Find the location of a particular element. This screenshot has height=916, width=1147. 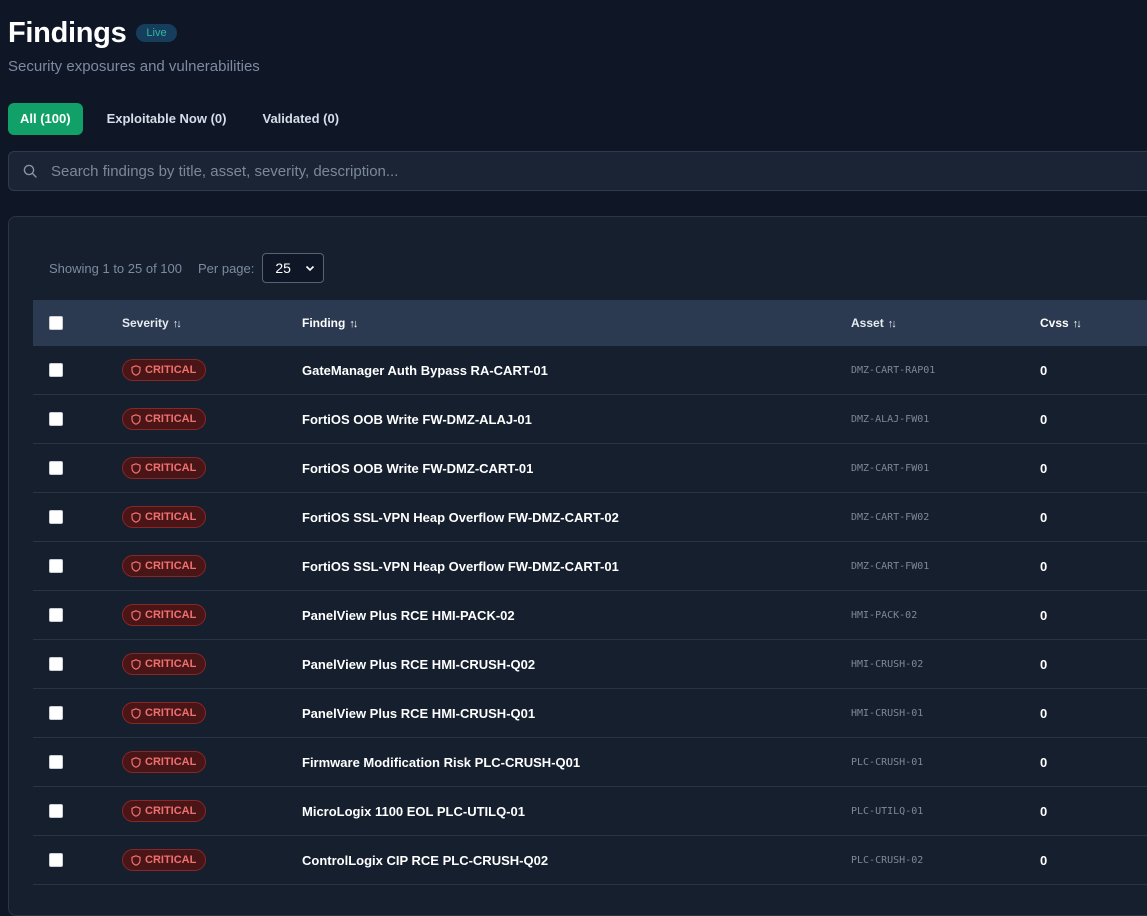

asset-name: DMZ-ALAJ-FW01 is located at coordinates (945, 419).